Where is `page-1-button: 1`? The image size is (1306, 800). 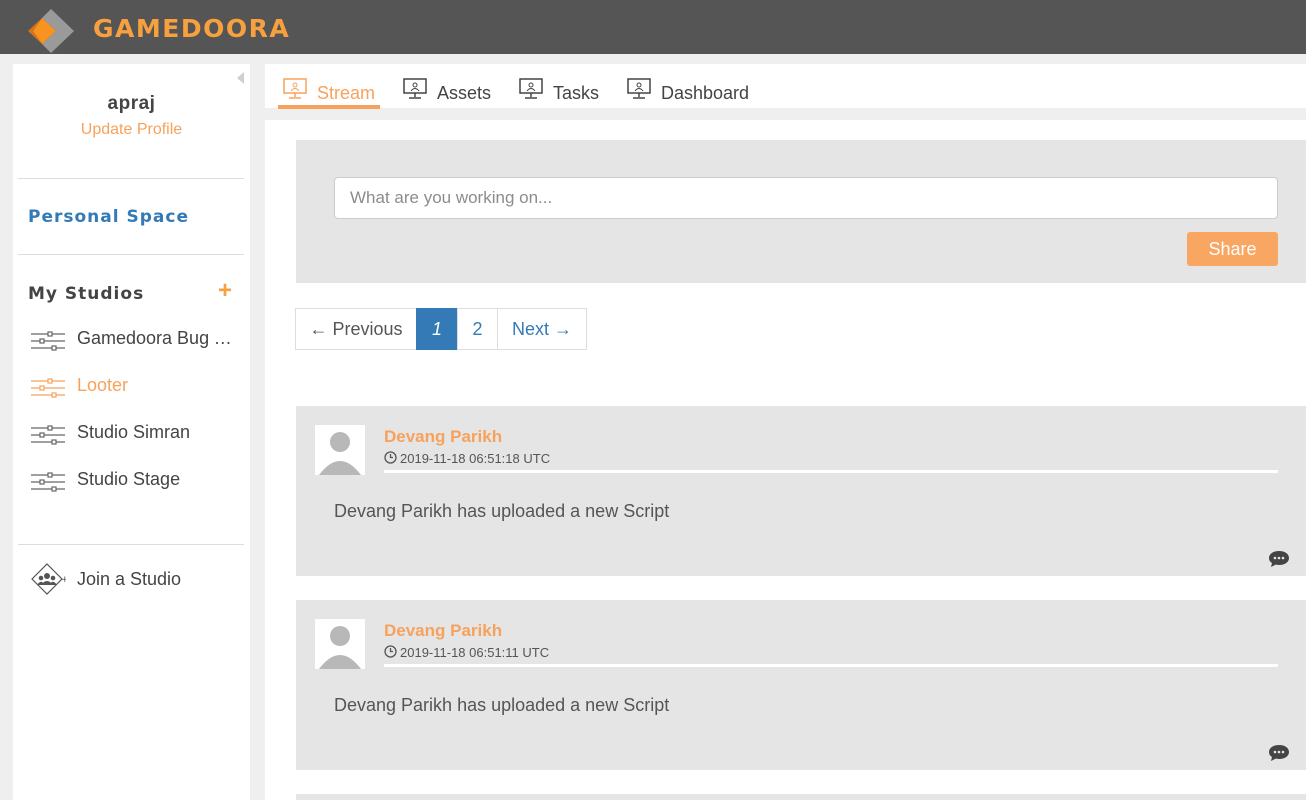
page-1-button: 1 is located at coordinates (437, 329).